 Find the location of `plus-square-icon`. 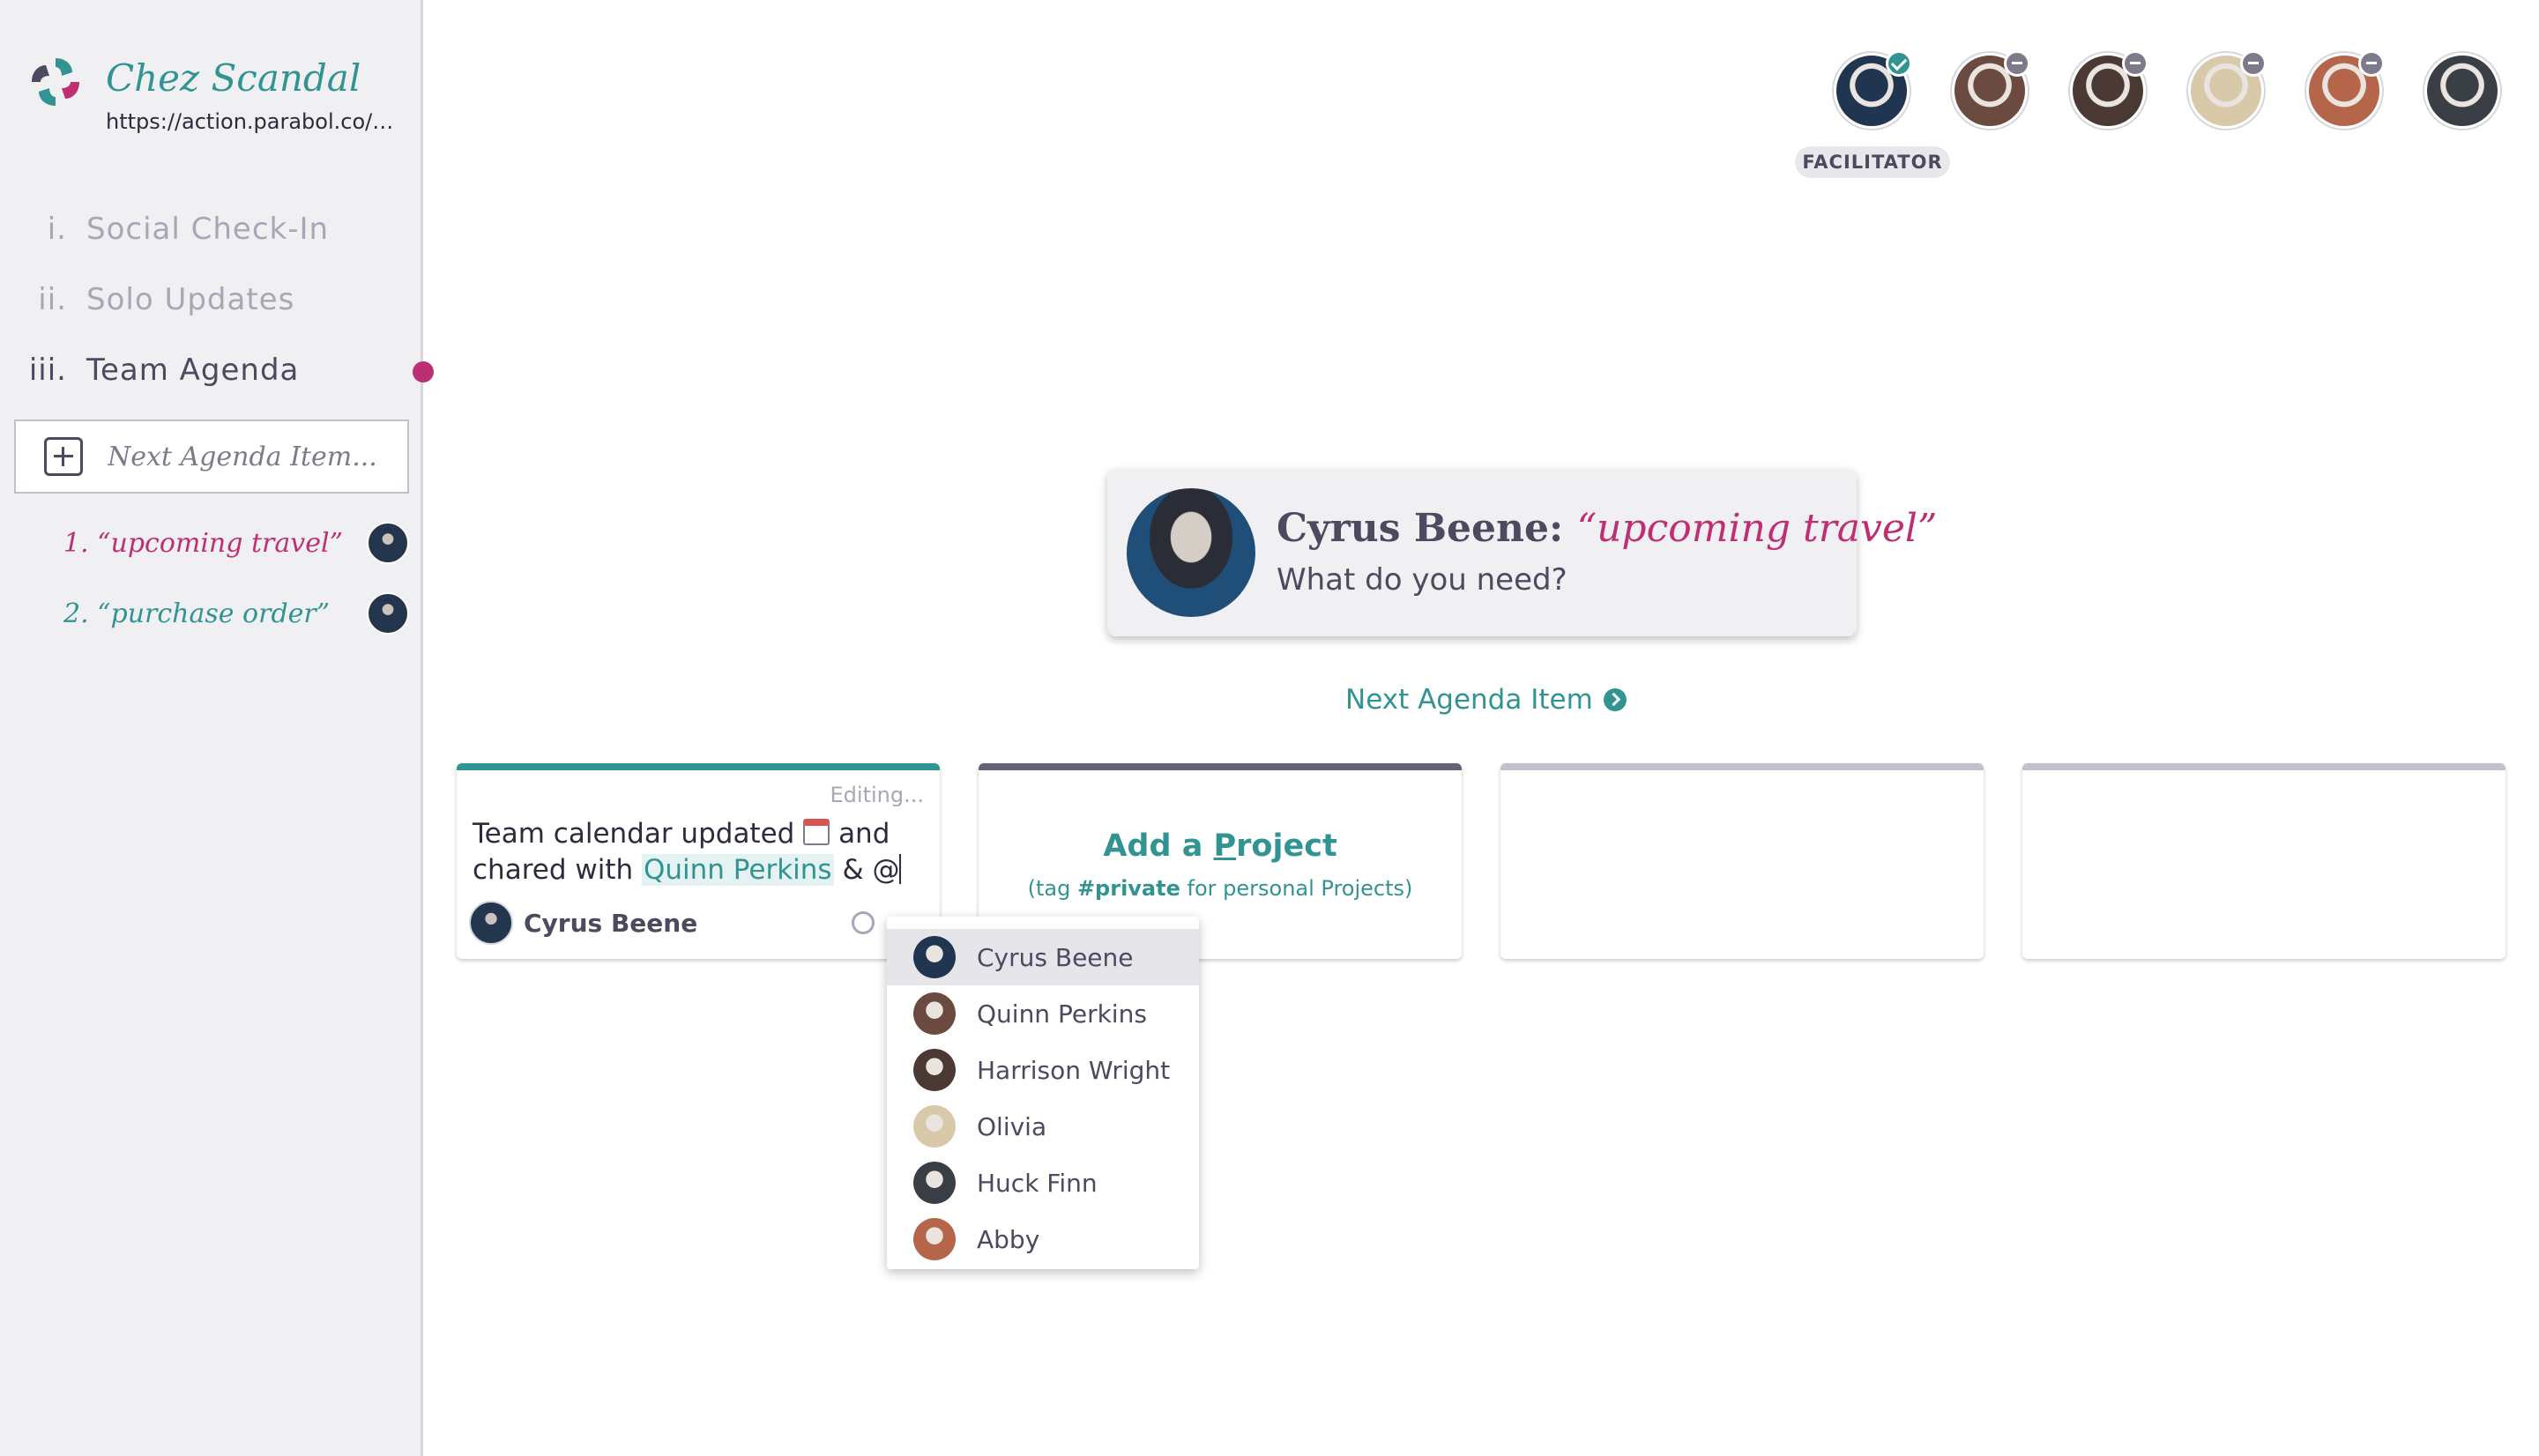

plus-square-icon is located at coordinates (63, 456).